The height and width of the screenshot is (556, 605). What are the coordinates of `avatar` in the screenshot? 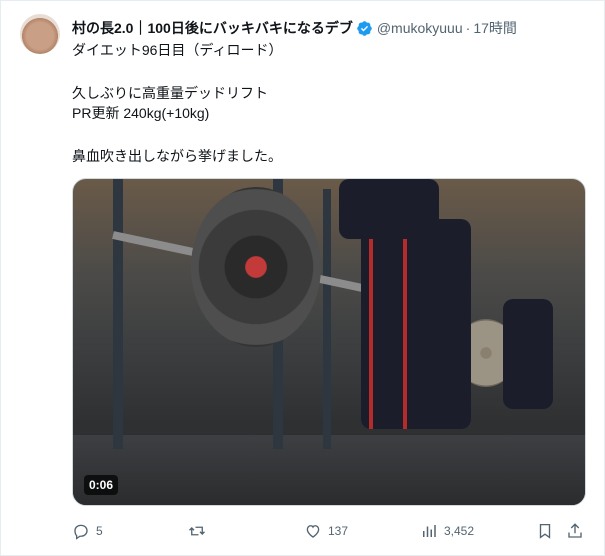 It's located at (40, 34).